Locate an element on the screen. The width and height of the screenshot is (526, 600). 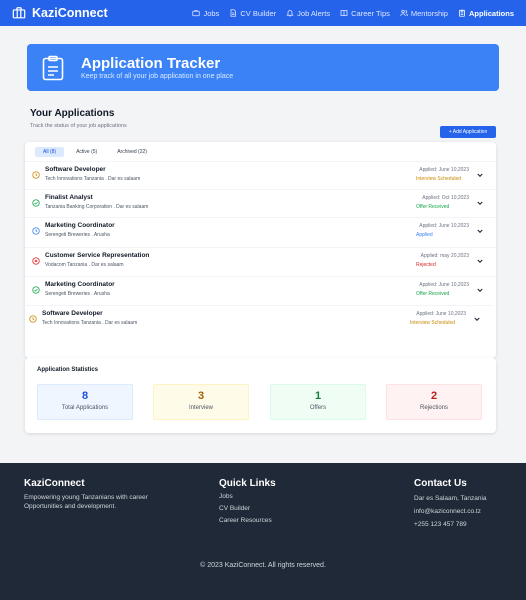
company-location: Serengeti Breweries . Arusha is located at coordinates (77, 235).